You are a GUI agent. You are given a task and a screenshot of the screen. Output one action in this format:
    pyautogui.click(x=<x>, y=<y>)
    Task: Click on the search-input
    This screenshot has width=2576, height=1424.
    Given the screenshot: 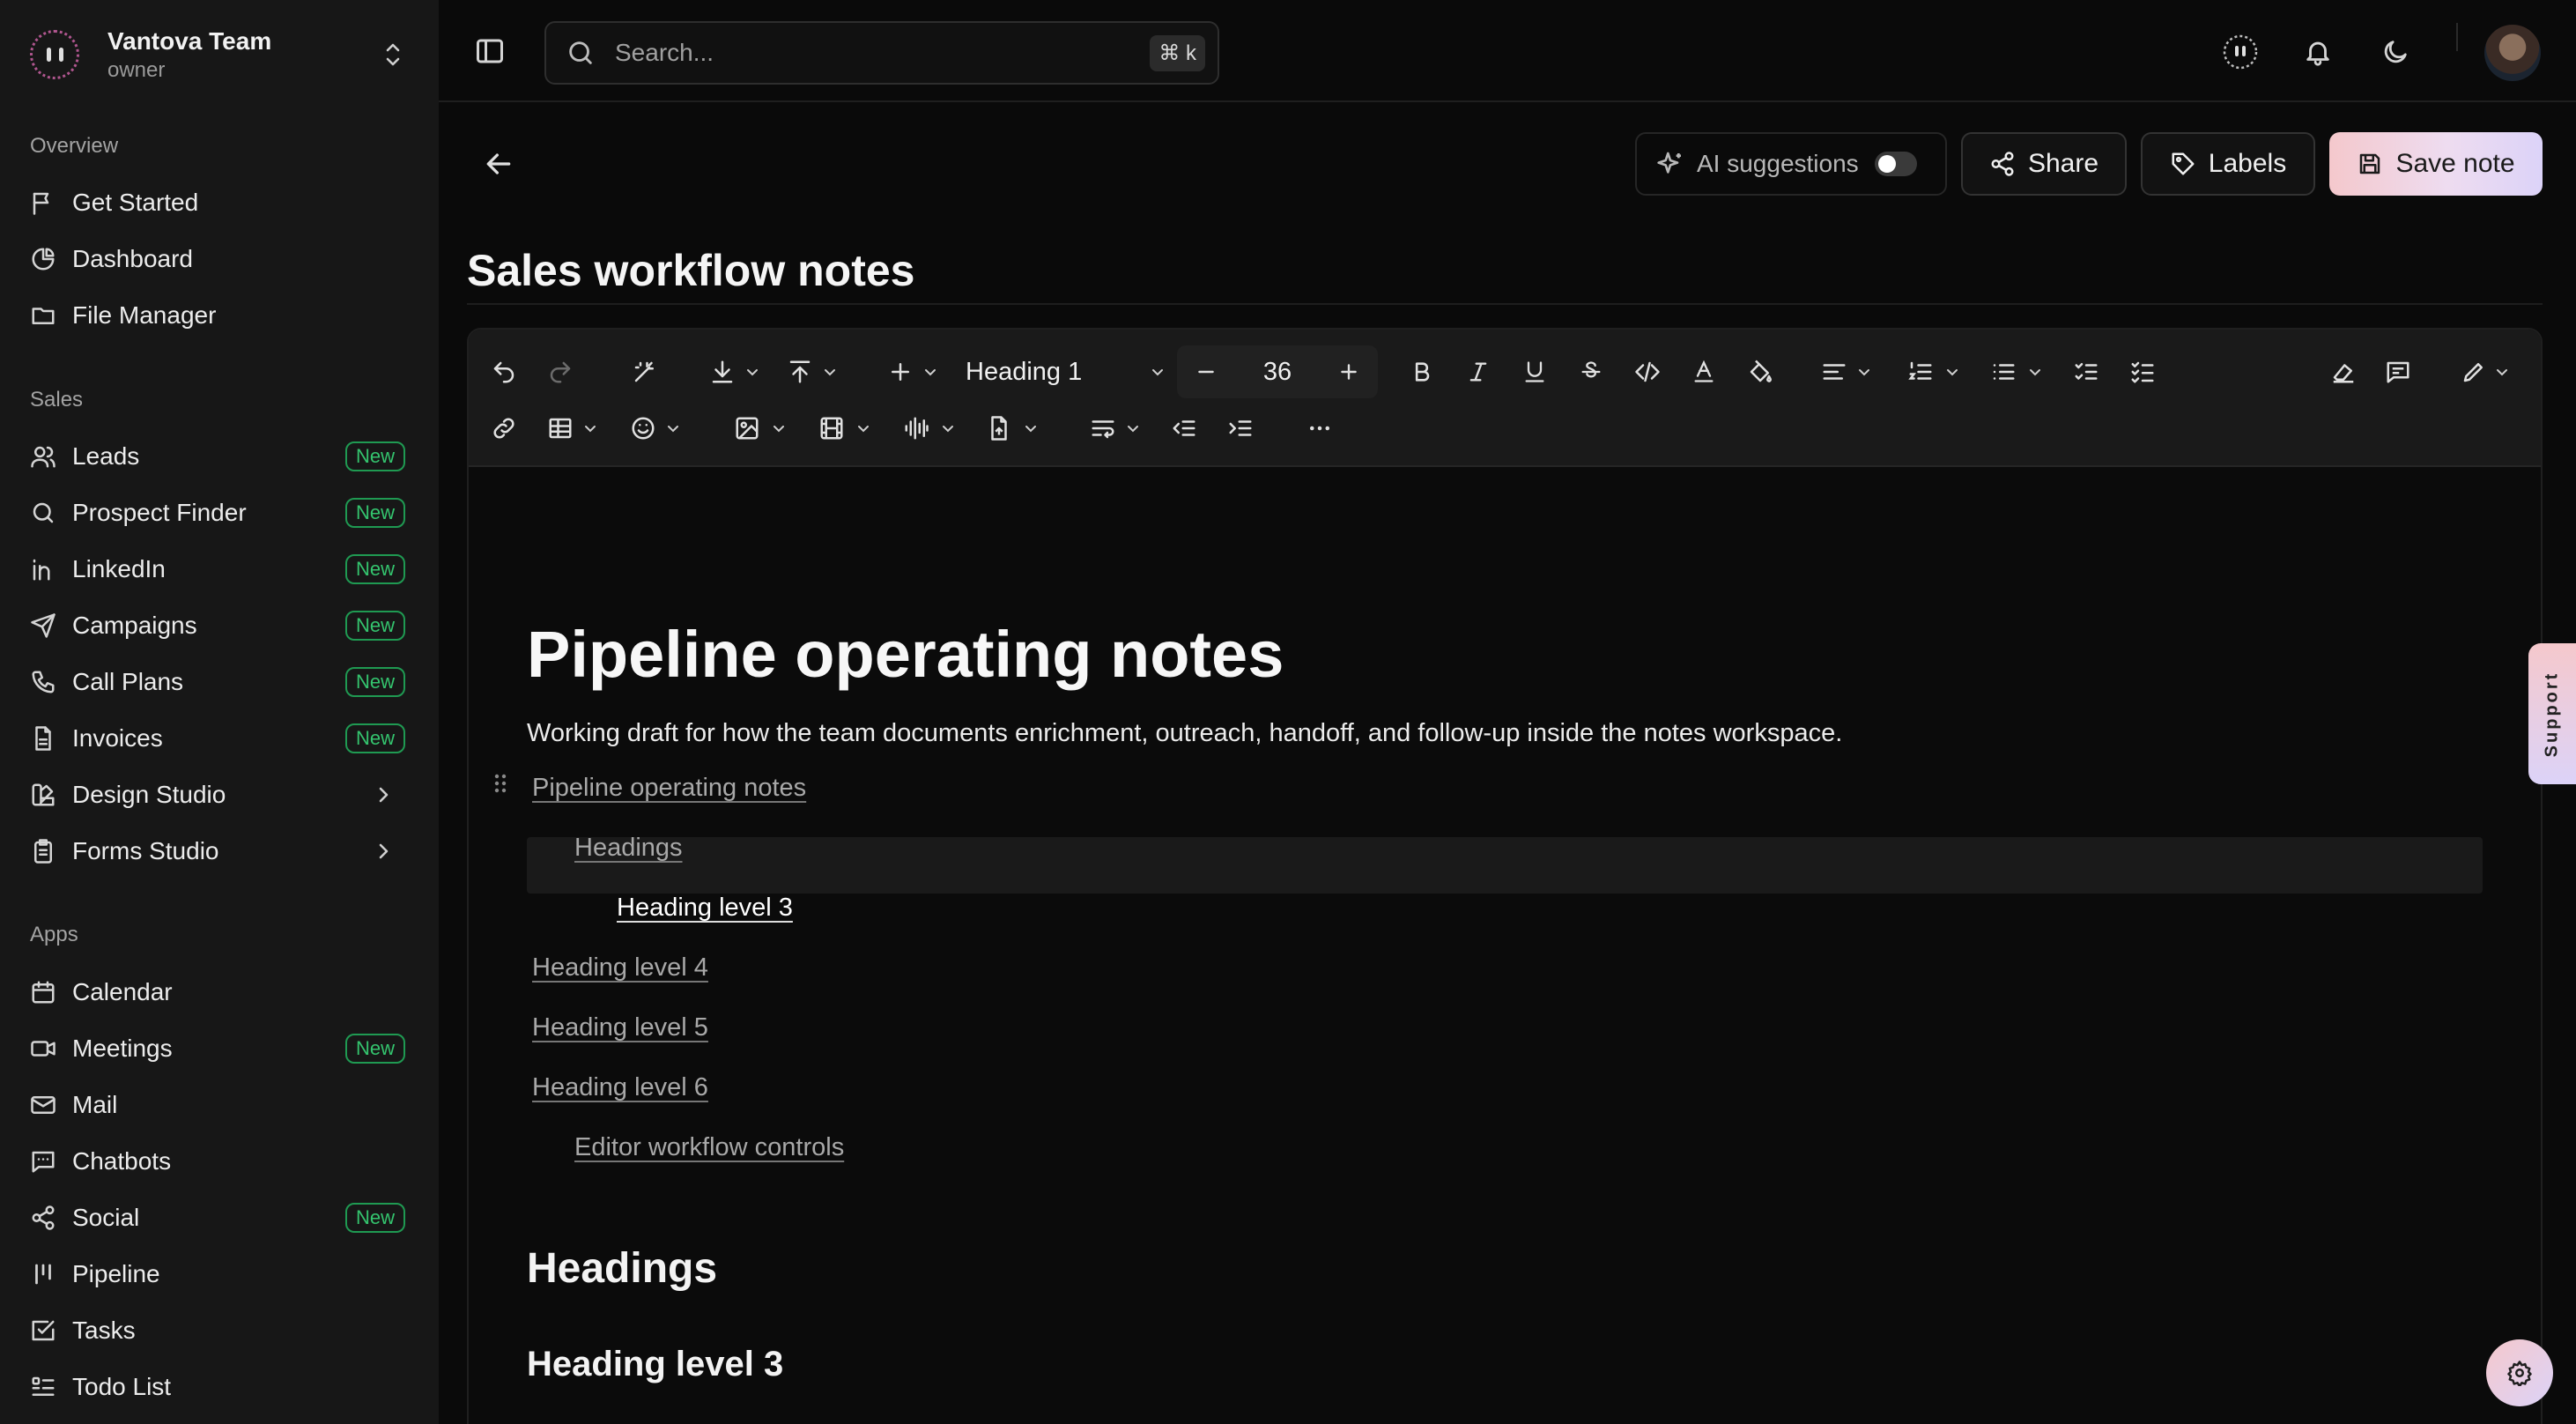 What is the action you would take?
    pyautogui.click(x=883, y=53)
    